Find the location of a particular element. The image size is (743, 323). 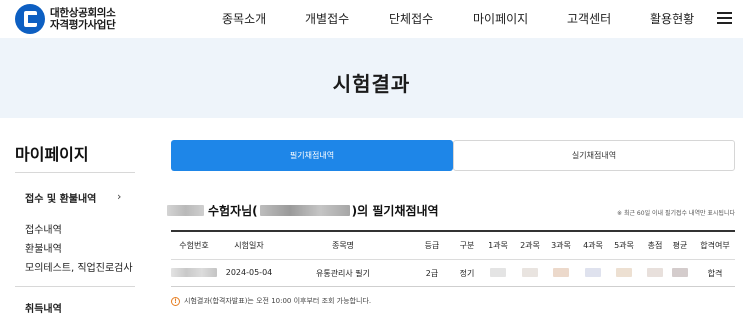

nav-item-group: 단체접수 is located at coordinates (411, 18).